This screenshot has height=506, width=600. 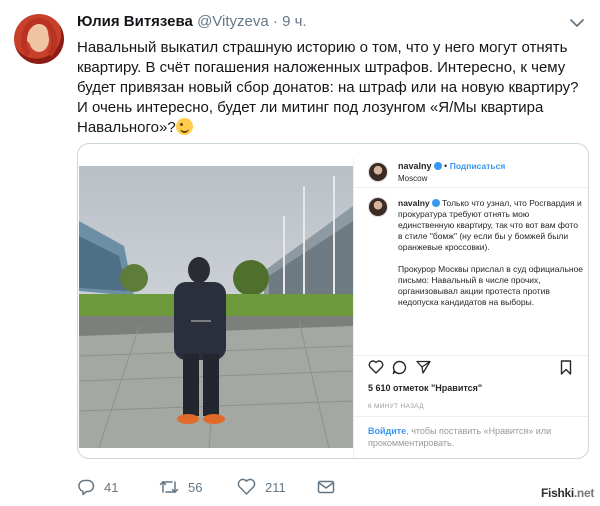 What do you see at coordinates (423, 367) in the screenshot?
I see `share-icon` at bounding box center [423, 367].